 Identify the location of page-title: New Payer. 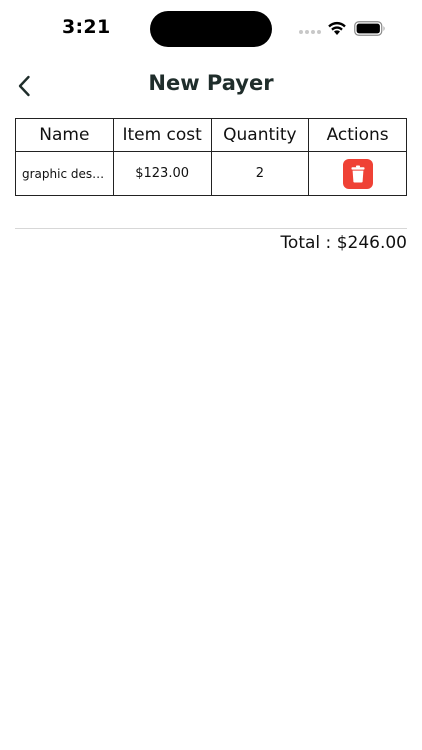
(211, 83).